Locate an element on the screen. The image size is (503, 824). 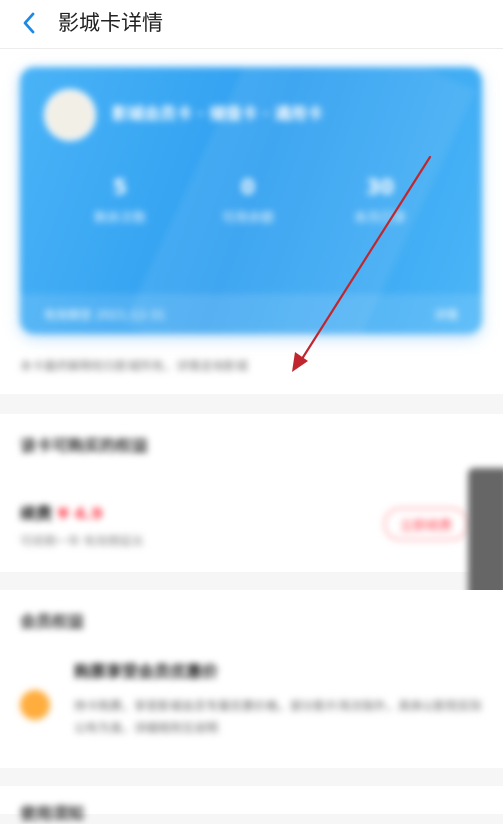
benefits-section-title: 会员权益 is located at coordinates (52, 621).